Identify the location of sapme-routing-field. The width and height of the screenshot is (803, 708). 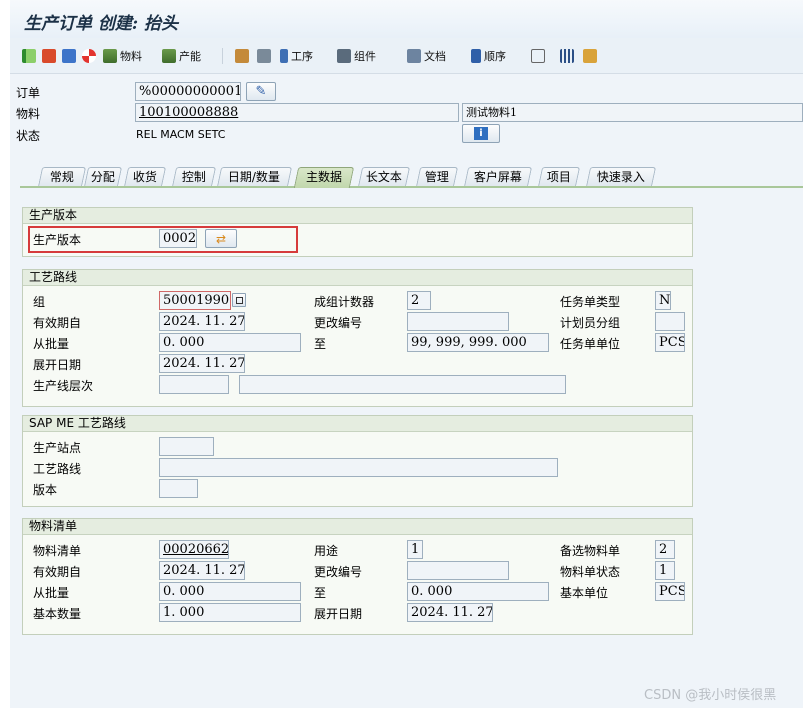
(358, 467).